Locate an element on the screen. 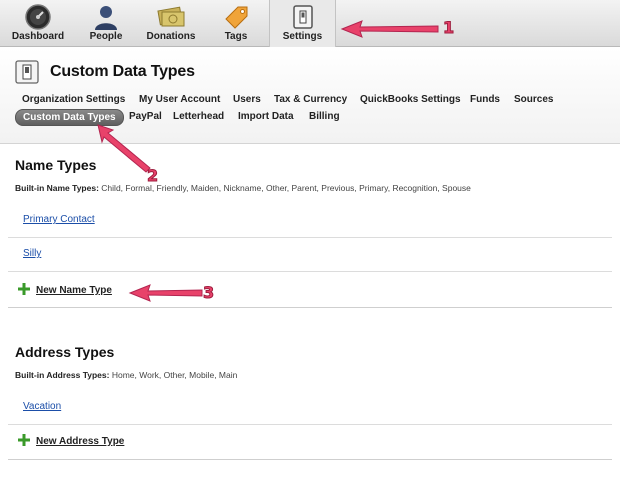 The width and height of the screenshot is (620, 477). nav-dashboard: Dashboard is located at coordinates (38, 23).